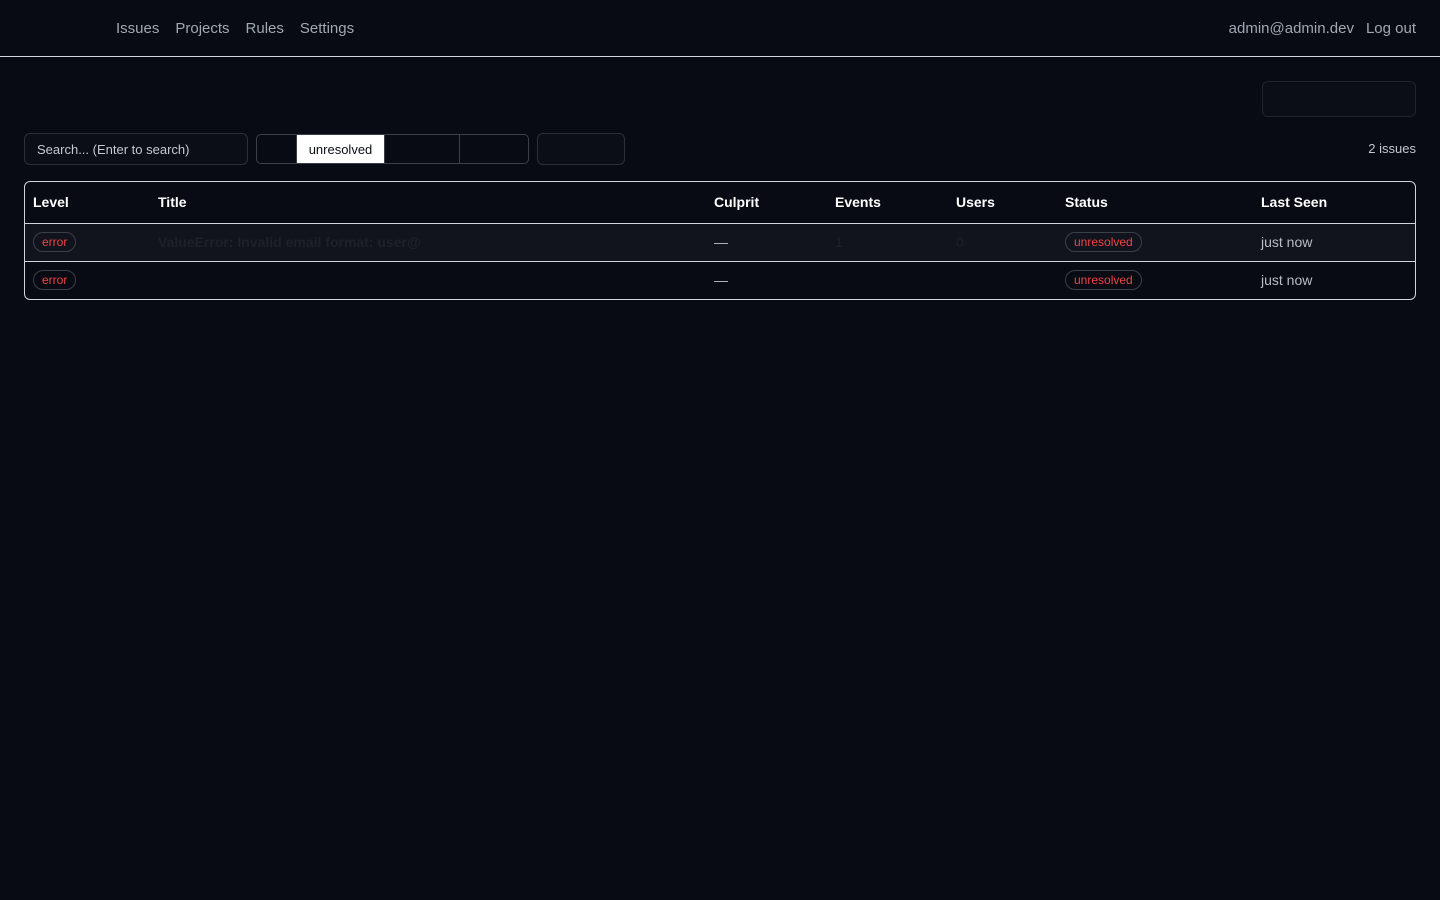 Image resolution: width=1440 pixels, height=900 pixels. What do you see at coordinates (265, 28) in the screenshot?
I see `nav-link-rules: Rules` at bounding box center [265, 28].